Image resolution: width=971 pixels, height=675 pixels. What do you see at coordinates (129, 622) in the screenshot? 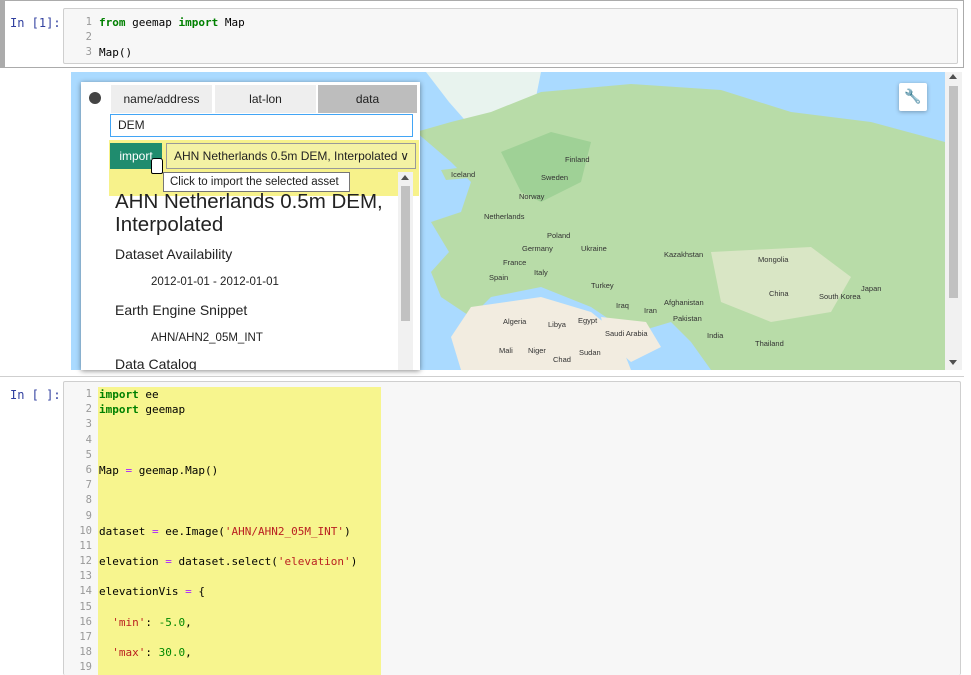
I see `code-token: 'min'` at bounding box center [129, 622].